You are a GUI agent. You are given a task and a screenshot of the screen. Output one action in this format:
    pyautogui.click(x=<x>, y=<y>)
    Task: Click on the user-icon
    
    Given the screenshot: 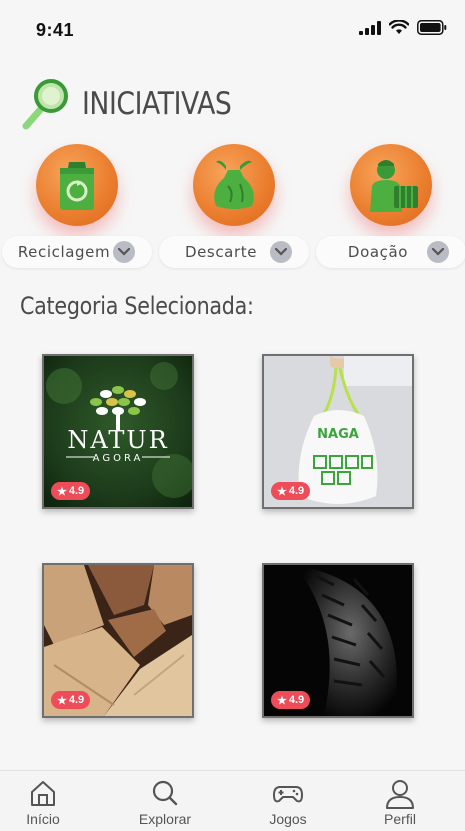 What is the action you would take?
    pyautogui.click(x=400, y=794)
    